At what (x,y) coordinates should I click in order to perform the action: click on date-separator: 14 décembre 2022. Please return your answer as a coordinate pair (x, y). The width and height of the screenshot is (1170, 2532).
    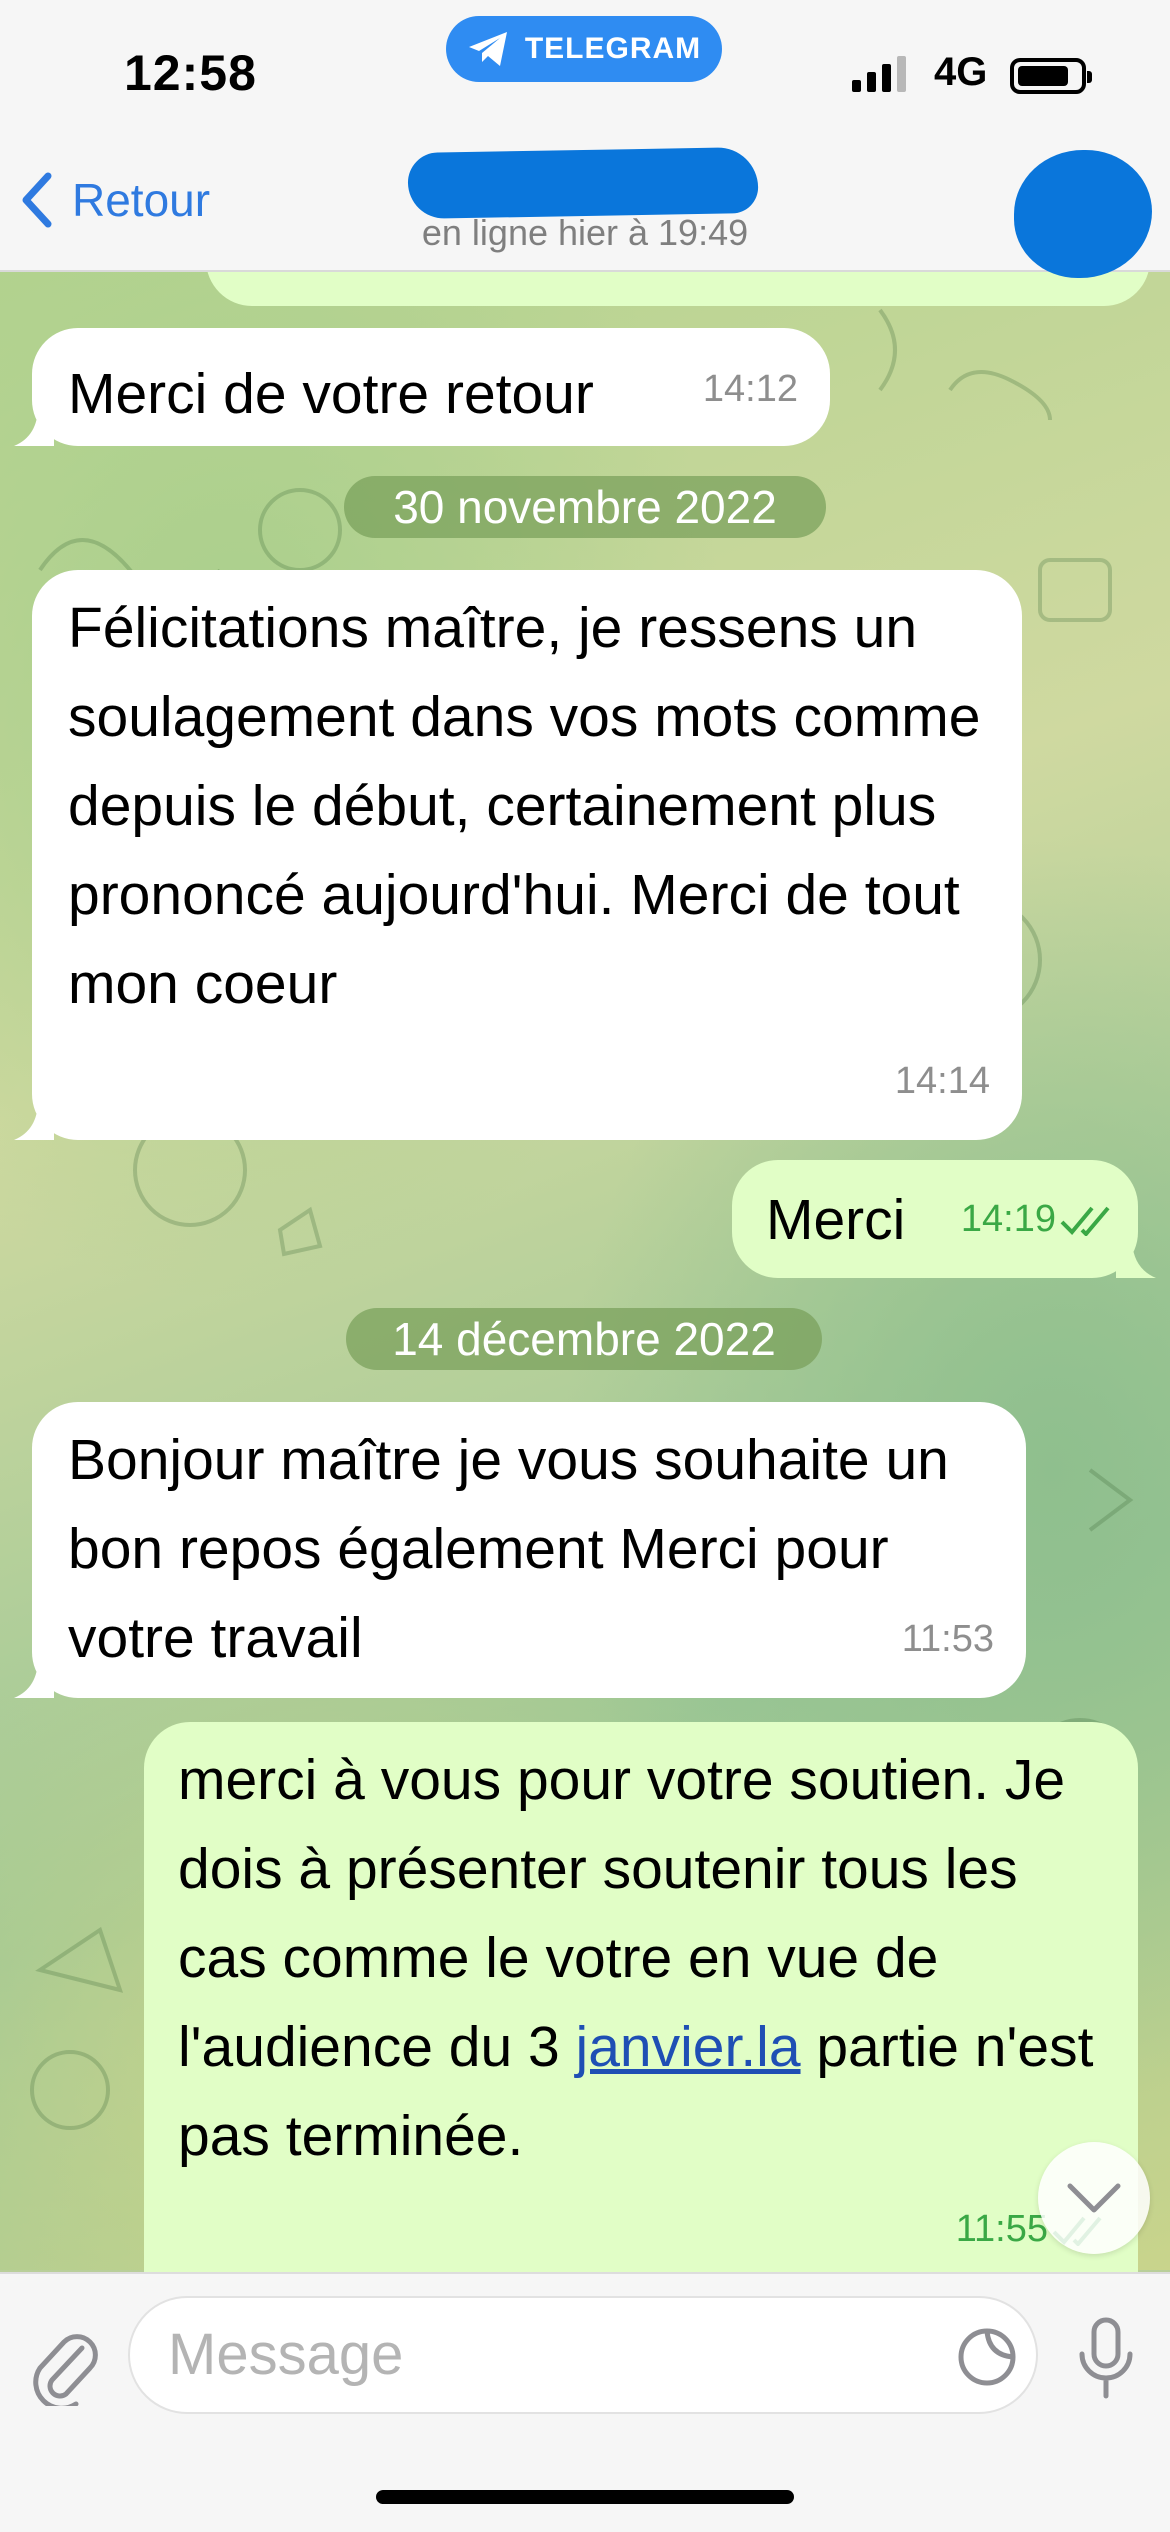
    Looking at the image, I should click on (584, 1339).